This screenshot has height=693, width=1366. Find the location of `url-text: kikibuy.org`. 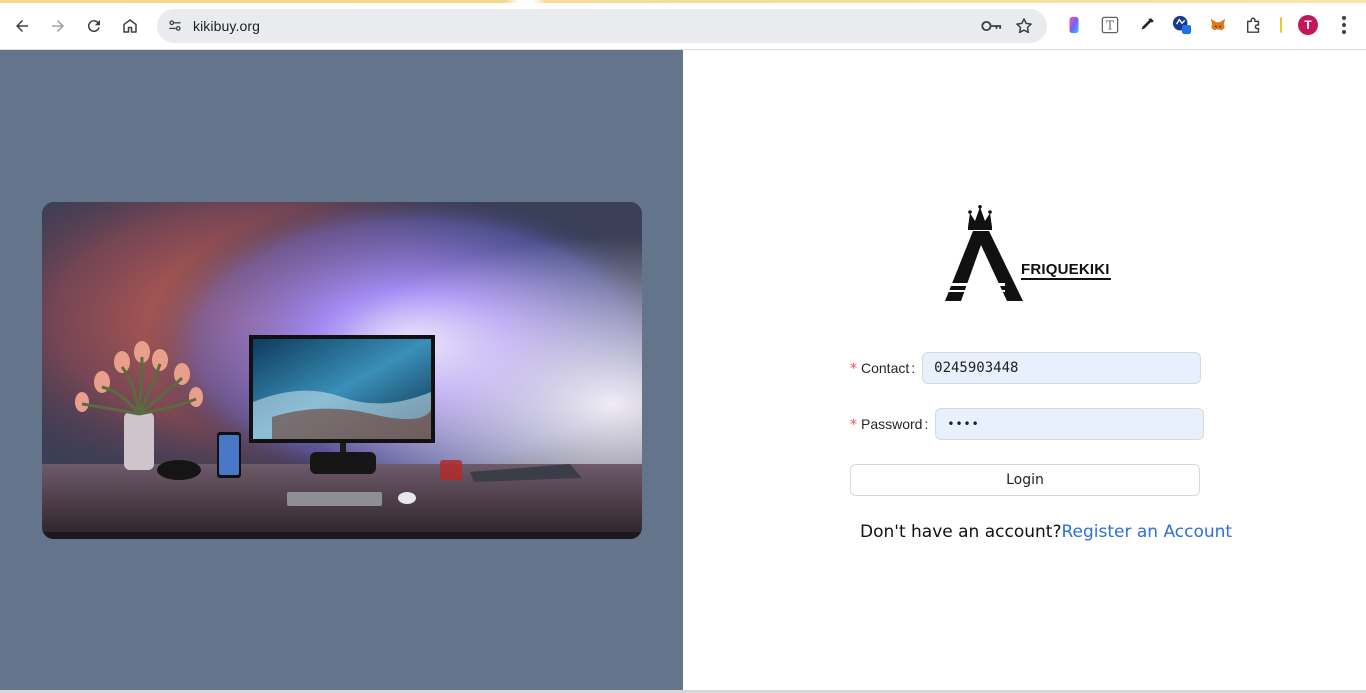

url-text: kikibuy.org is located at coordinates (226, 26).